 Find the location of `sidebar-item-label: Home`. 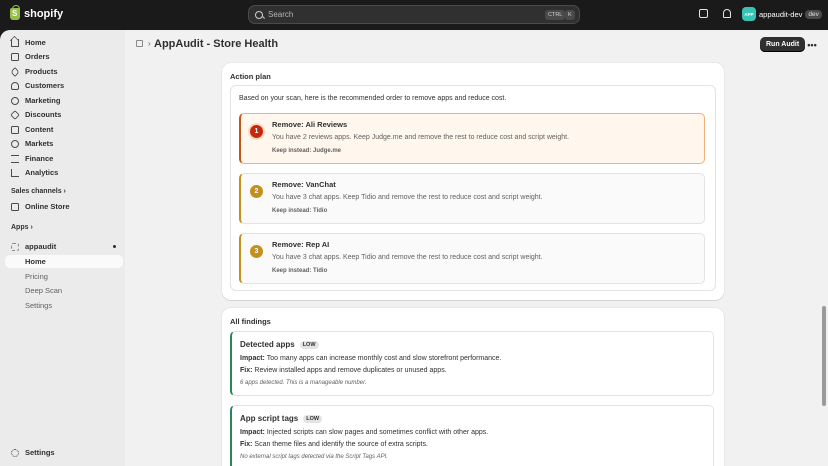

sidebar-item-label: Home is located at coordinates (35, 42).